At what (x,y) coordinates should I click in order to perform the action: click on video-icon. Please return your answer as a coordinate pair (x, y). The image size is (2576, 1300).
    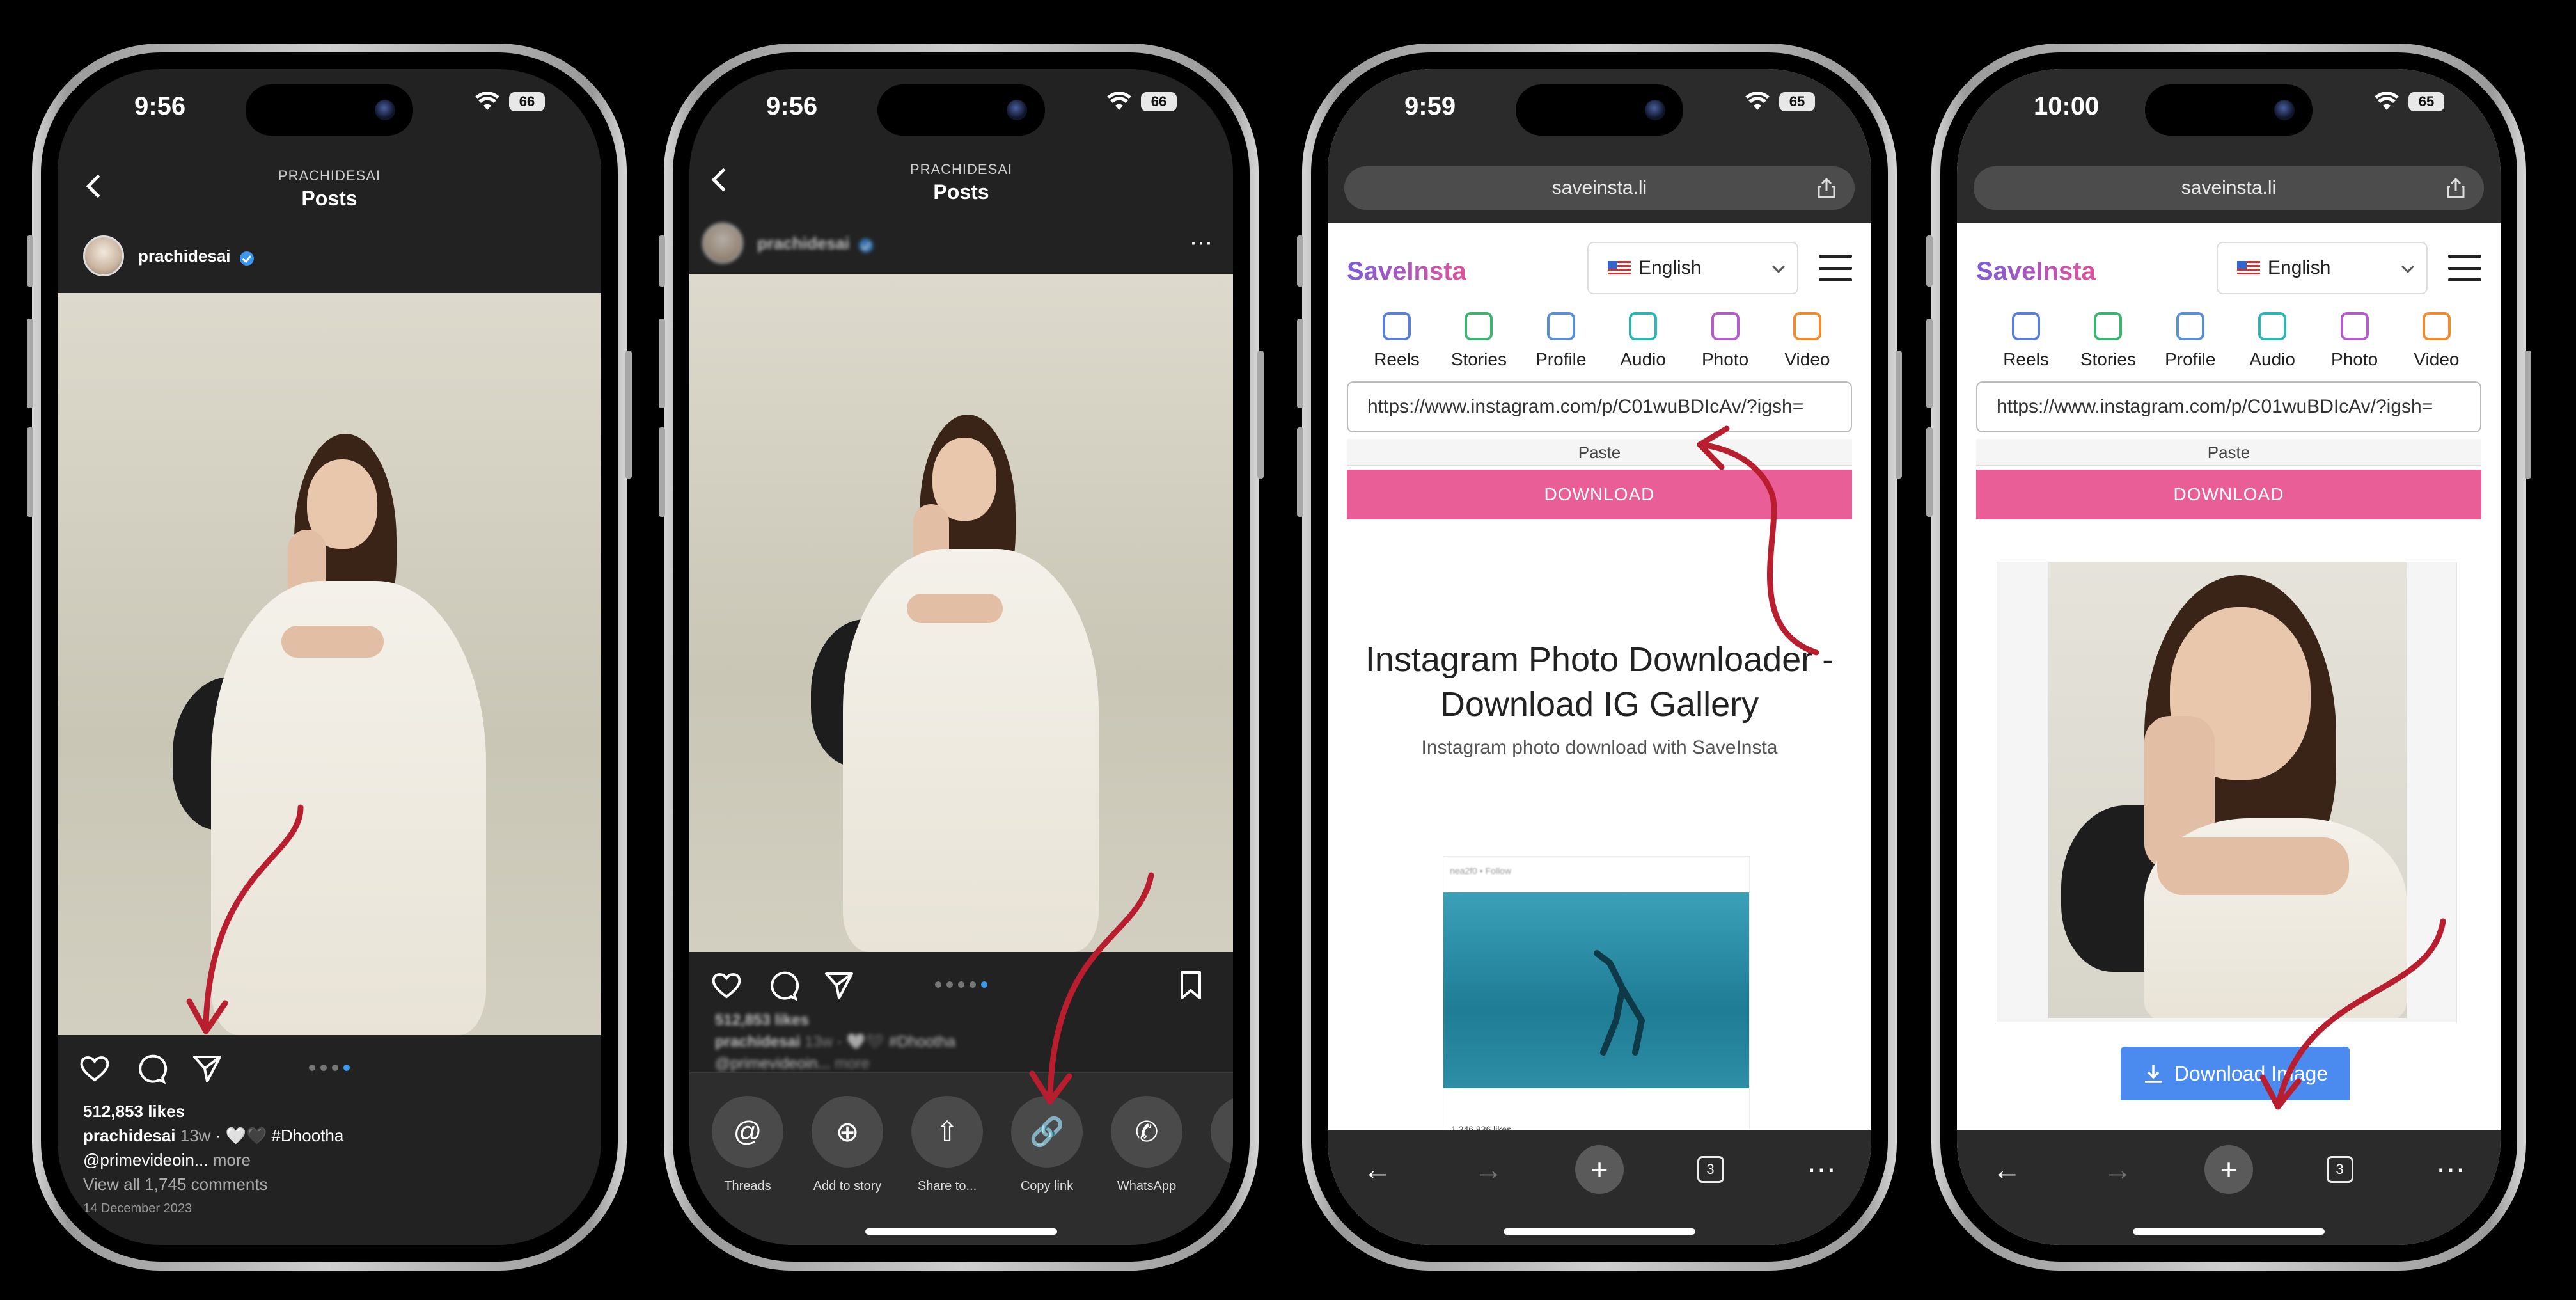
    Looking at the image, I should click on (2436, 326).